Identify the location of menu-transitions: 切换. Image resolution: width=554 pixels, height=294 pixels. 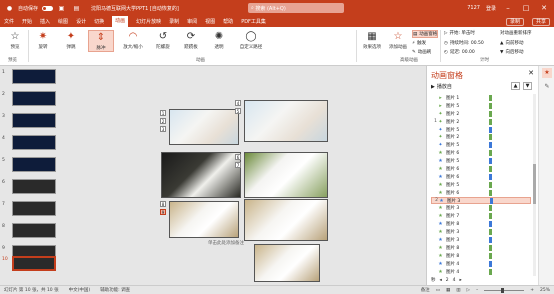
(99, 21).